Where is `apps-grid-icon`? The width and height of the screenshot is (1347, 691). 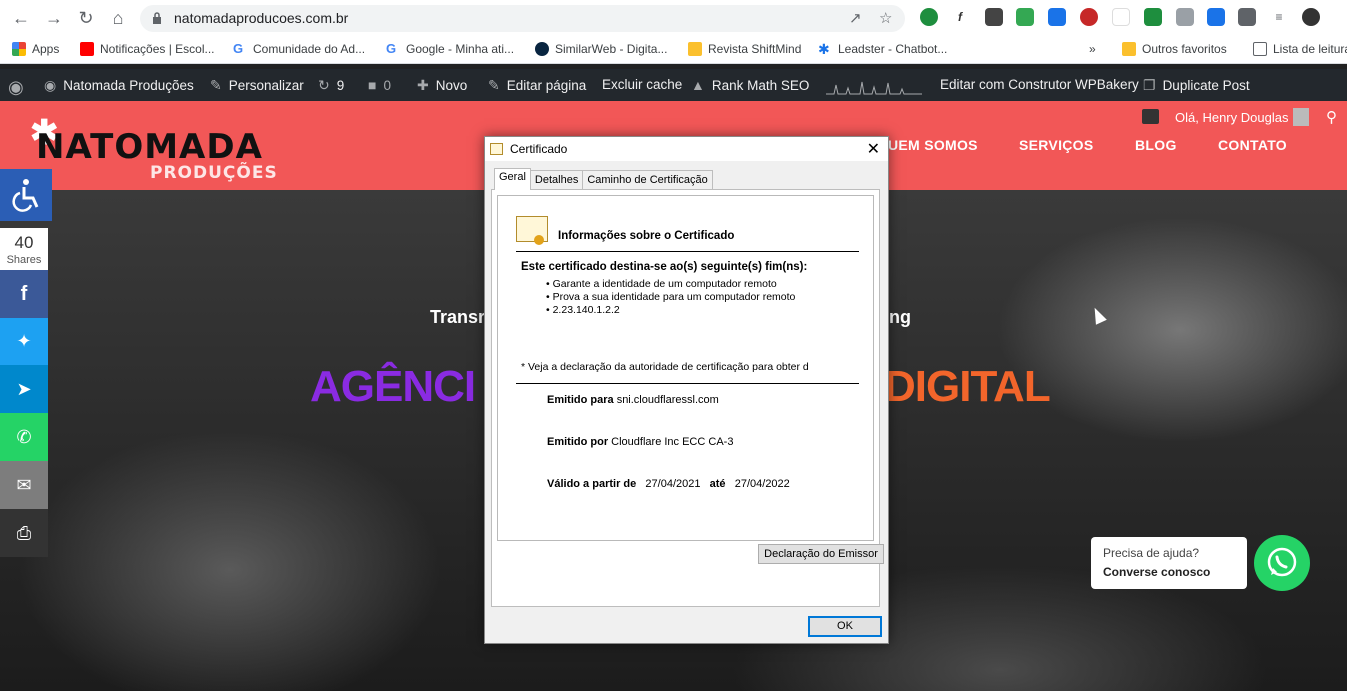
apps-grid-icon is located at coordinates (19, 49).